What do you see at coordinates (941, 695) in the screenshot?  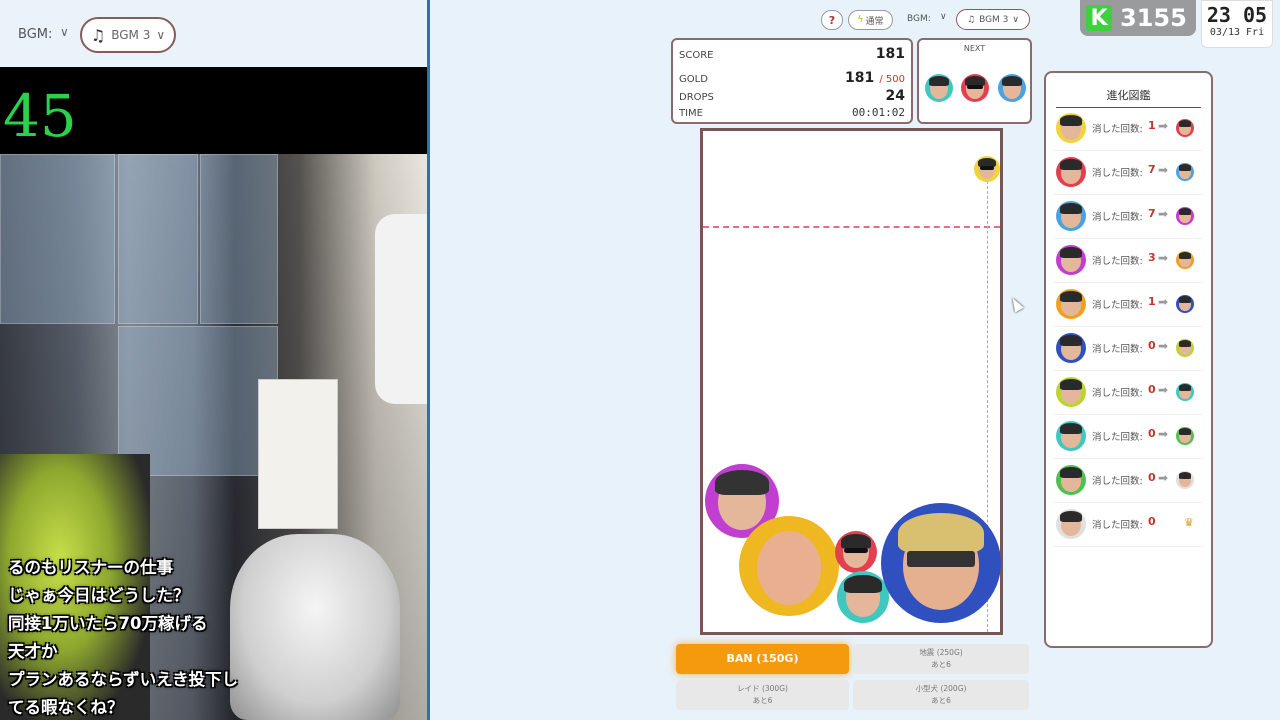 I see `small-dog-button: 小型犬 (200G) あと6` at bounding box center [941, 695].